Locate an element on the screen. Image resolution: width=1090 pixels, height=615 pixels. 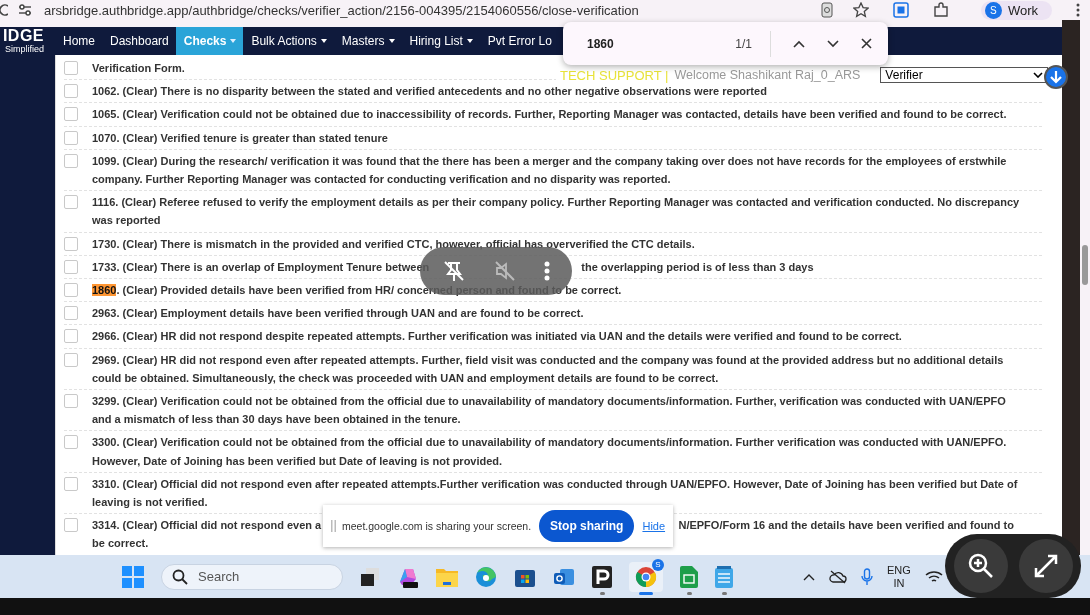
wifi-icon is located at coordinates (933, 576).